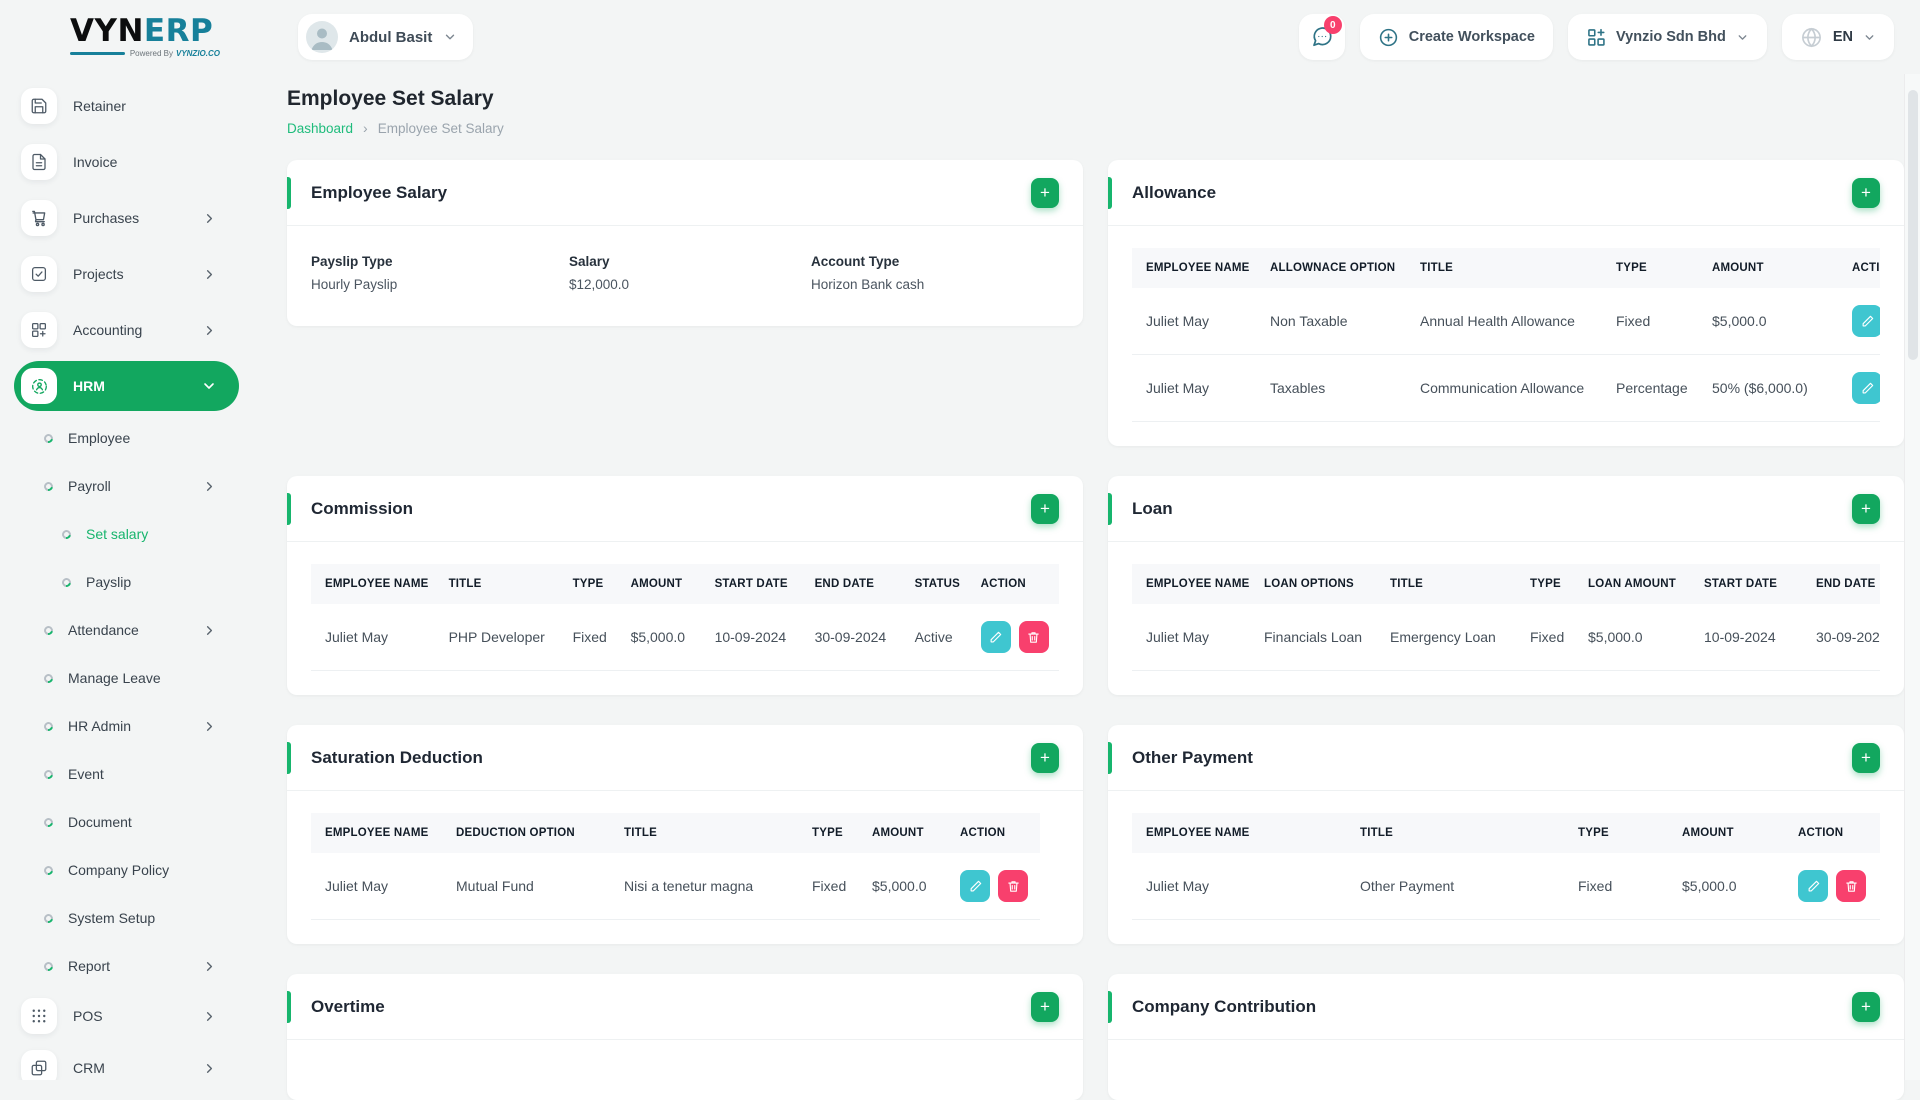  I want to click on sidebar-item-invoice: Invoice, so click(123, 162).